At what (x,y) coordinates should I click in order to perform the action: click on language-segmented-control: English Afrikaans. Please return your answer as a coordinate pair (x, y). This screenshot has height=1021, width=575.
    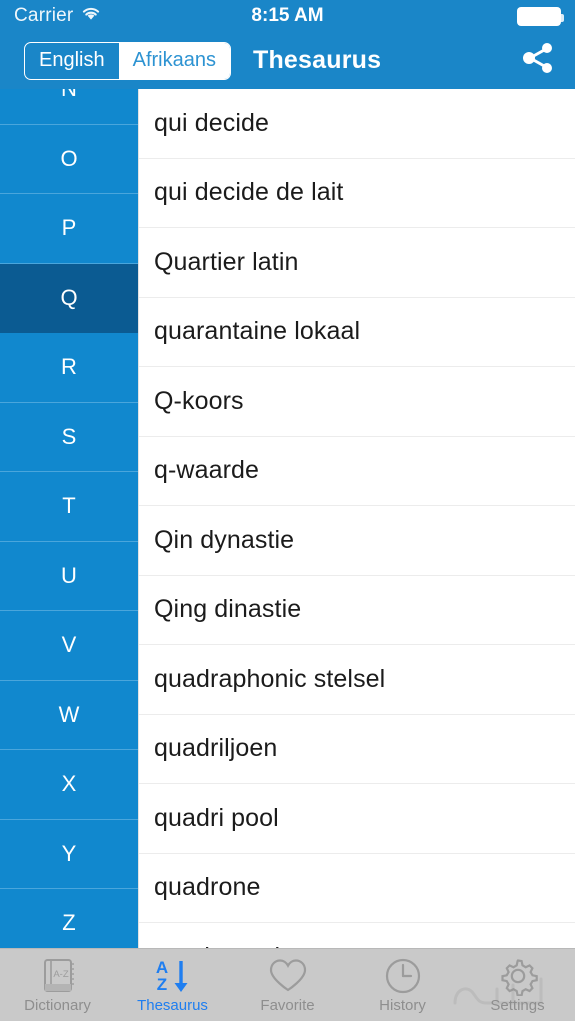
    Looking at the image, I should click on (127, 60).